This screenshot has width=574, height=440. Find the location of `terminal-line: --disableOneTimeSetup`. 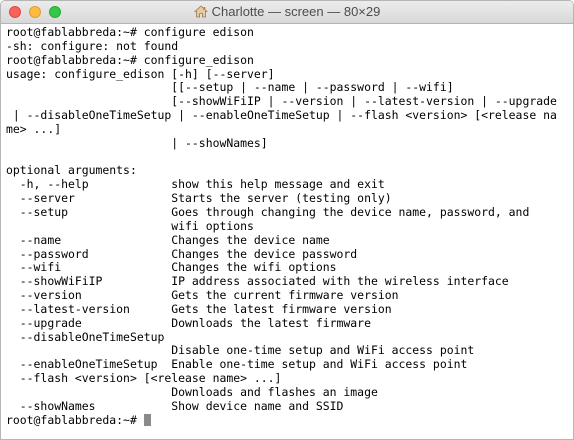

terminal-line: --disableOneTimeSetup is located at coordinates (85, 336).